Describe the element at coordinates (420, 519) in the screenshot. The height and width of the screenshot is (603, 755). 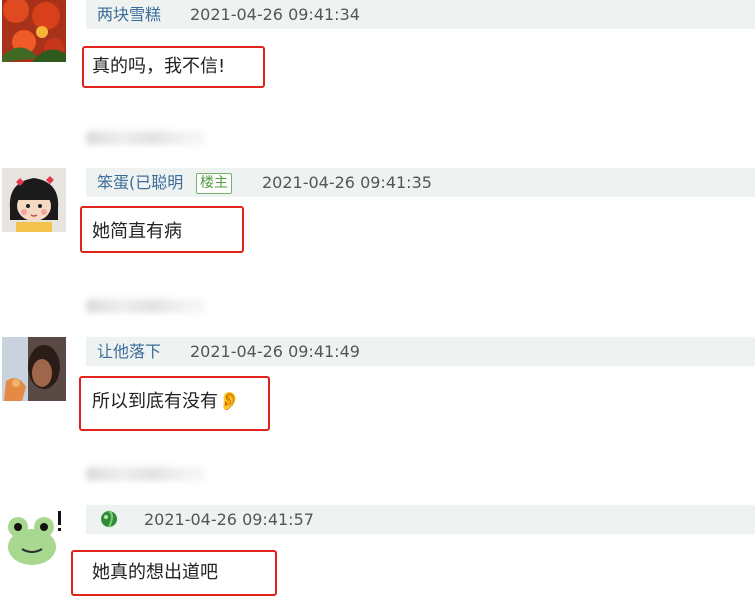
I see `comment-meta-bar: 2021-04-26 09:41:57` at that location.